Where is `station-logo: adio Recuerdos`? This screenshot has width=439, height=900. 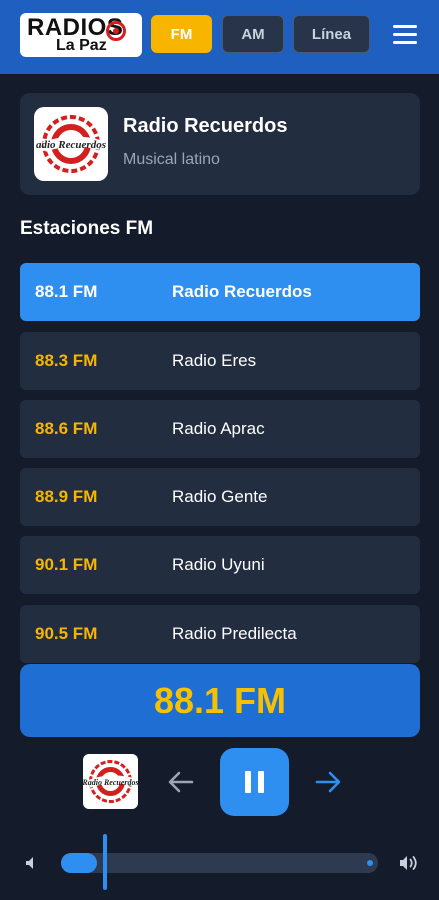
station-logo: adio Recuerdos is located at coordinates (71, 144).